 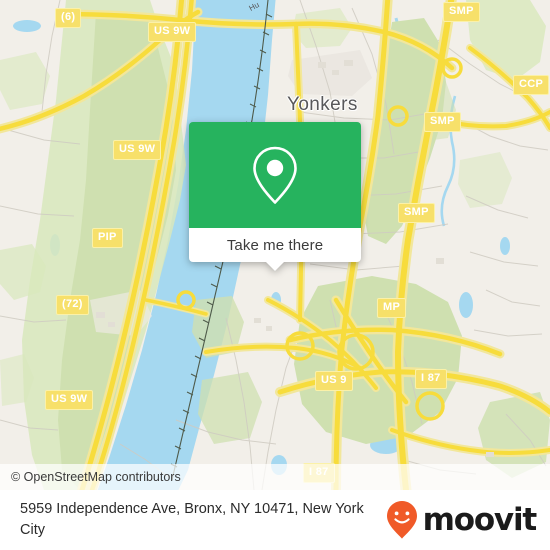 I want to click on moovit-wordmark: moovit, so click(x=480, y=519).